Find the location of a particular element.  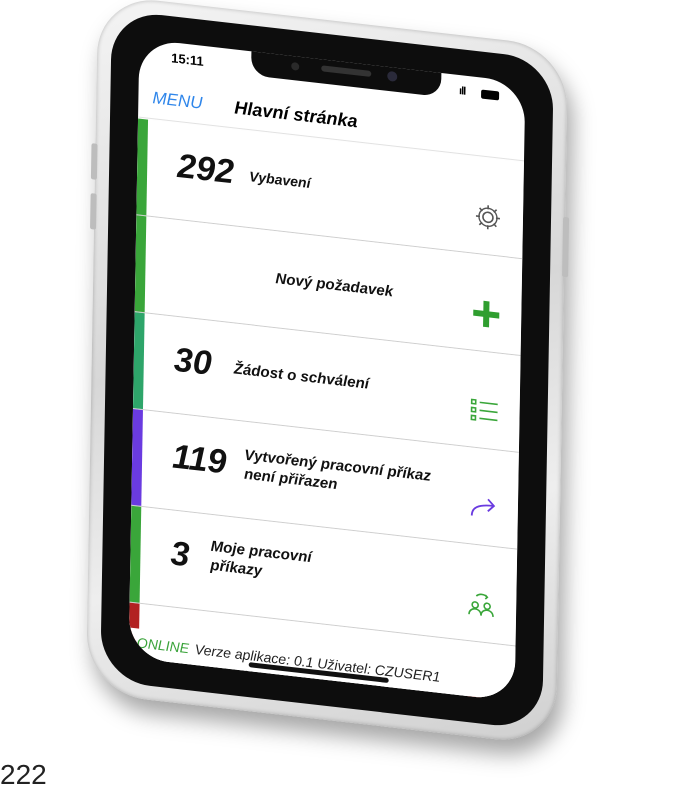

tile-label: Vytvořený pracovní příkaz není přiřazen is located at coordinates (337, 470).